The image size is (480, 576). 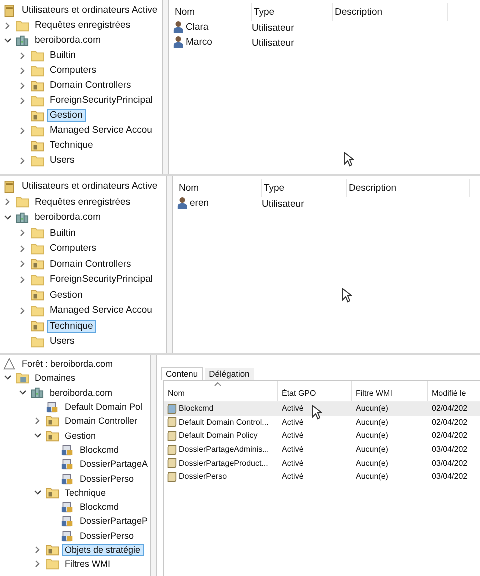 What do you see at coordinates (113, 464) in the screenshot?
I see `tree-item: DossierPartageA` at bounding box center [113, 464].